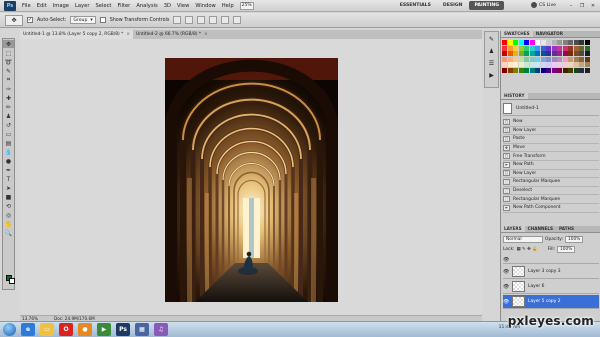  I want to click on hand-tool-icon: ✋, so click(8, 224).